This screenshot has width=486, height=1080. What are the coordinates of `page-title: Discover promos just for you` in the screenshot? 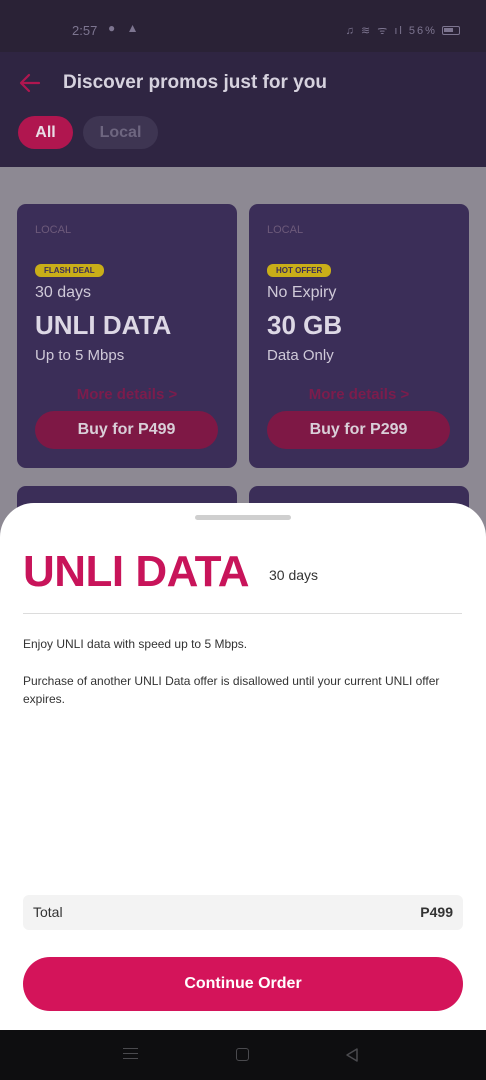 It's located at (195, 82).